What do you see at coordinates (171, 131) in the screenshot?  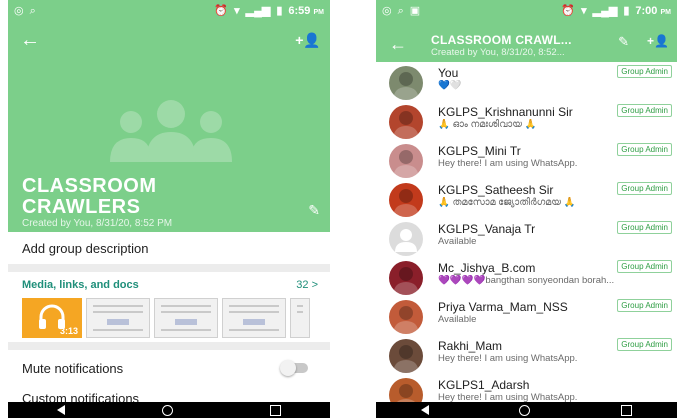 I see `group-placeholder-icon` at bounding box center [171, 131].